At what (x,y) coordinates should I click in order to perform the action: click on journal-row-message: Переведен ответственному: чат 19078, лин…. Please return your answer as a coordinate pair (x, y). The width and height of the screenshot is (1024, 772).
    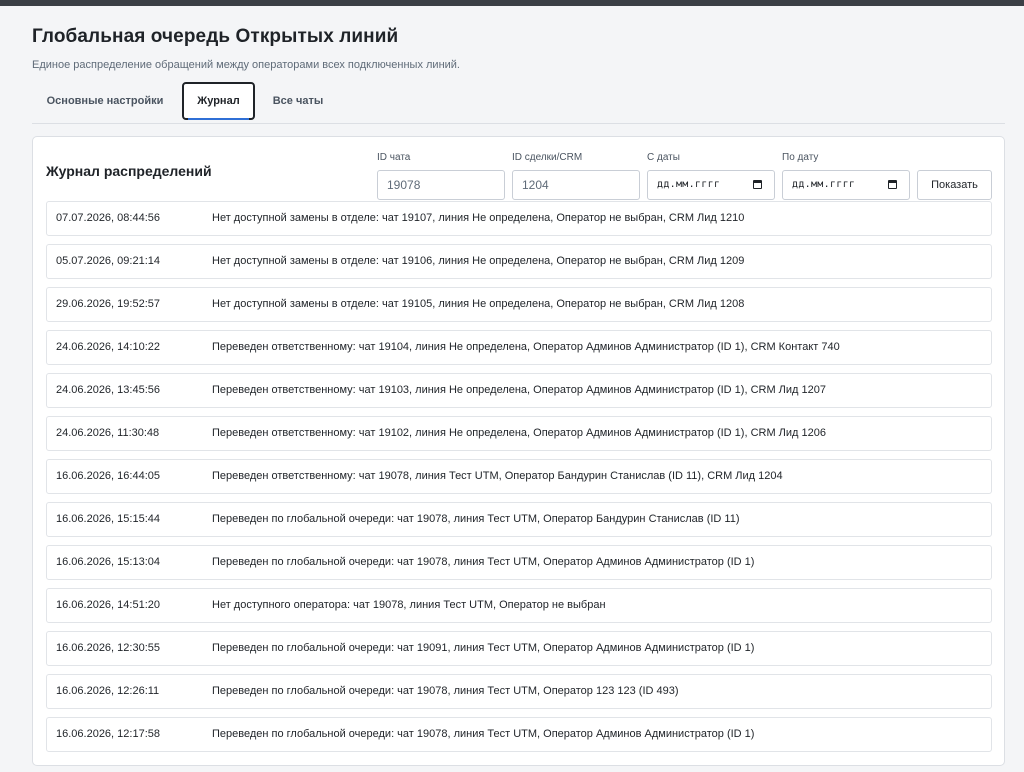
    Looking at the image, I should click on (497, 476).